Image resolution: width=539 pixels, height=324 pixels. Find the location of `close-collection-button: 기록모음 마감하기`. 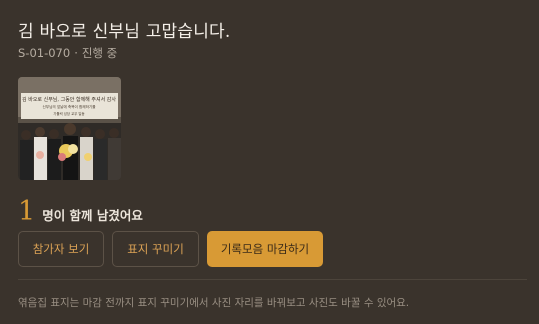

close-collection-button: 기록모음 마감하기 is located at coordinates (265, 249).